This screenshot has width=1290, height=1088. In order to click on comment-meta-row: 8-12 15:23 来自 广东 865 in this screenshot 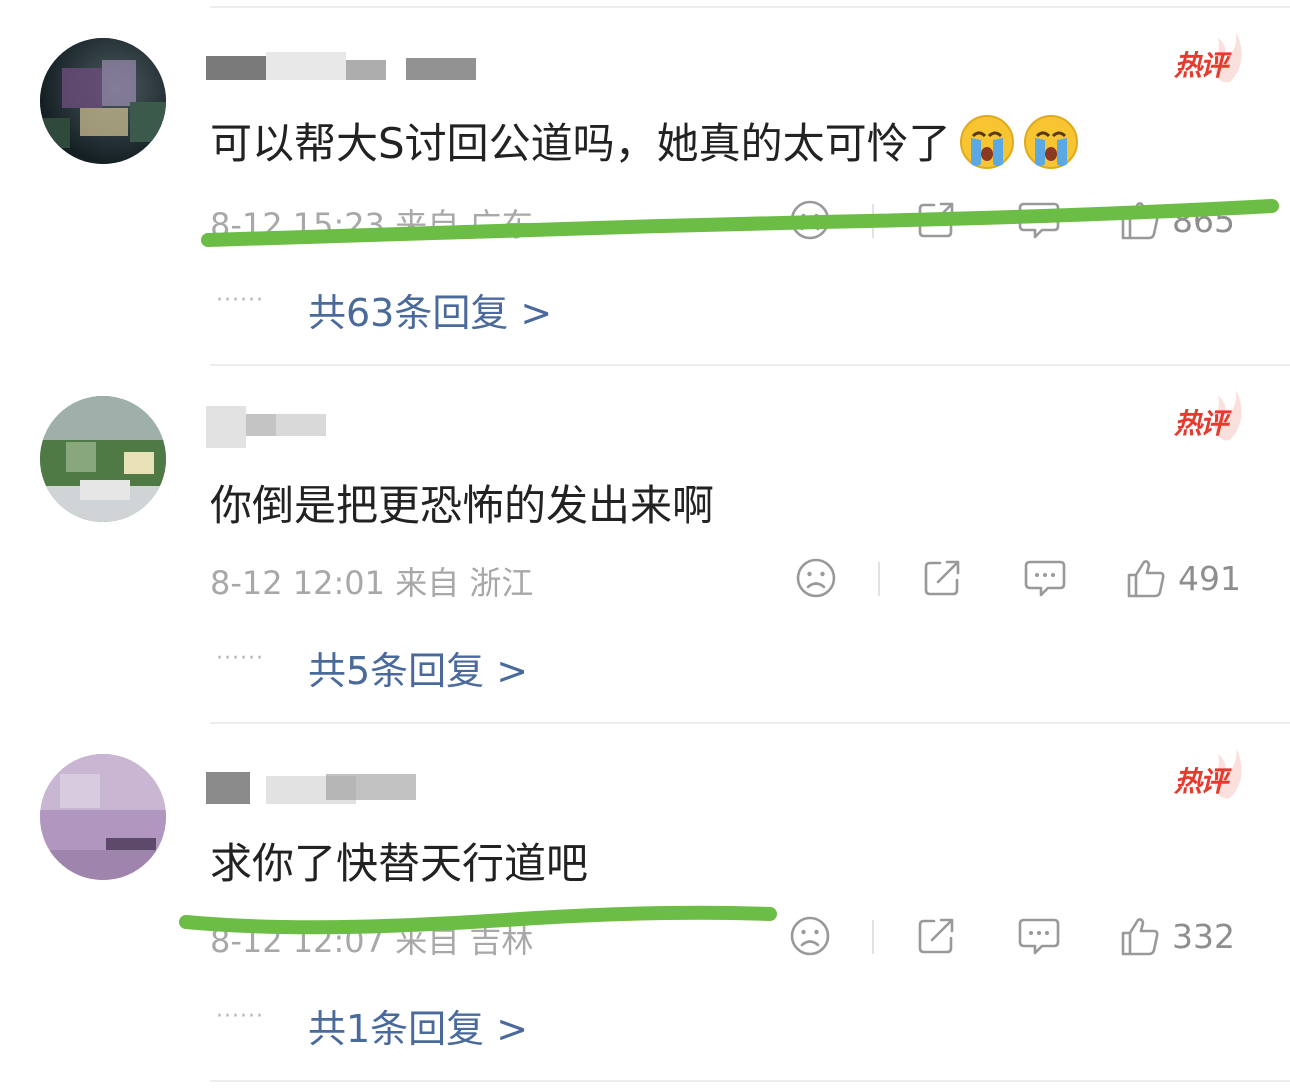, I will do `click(730, 221)`.